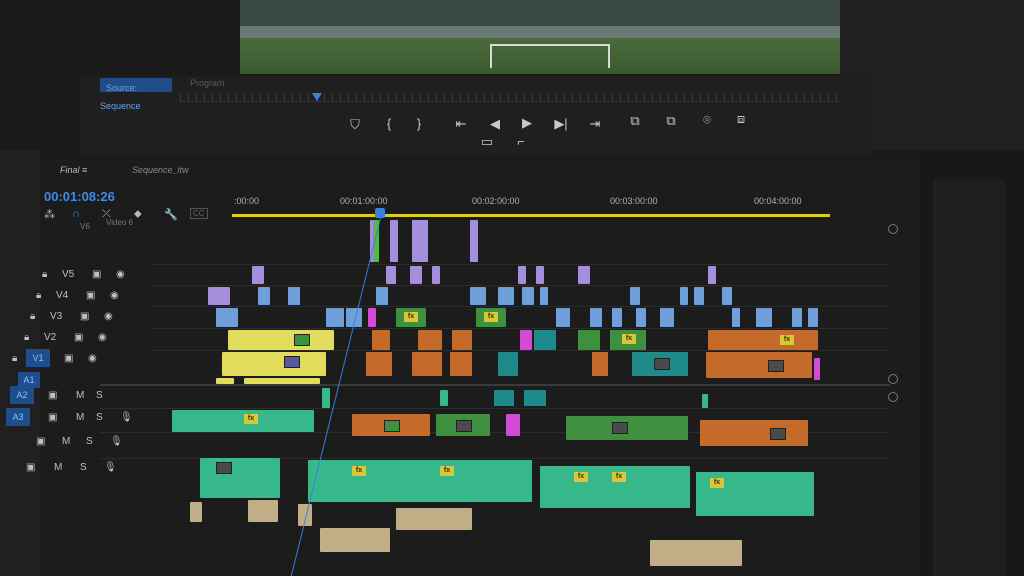  What do you see at coordinates (510, 97) in the screenshot?
I see `monitor-ruler` at bounding box center [510, 97].